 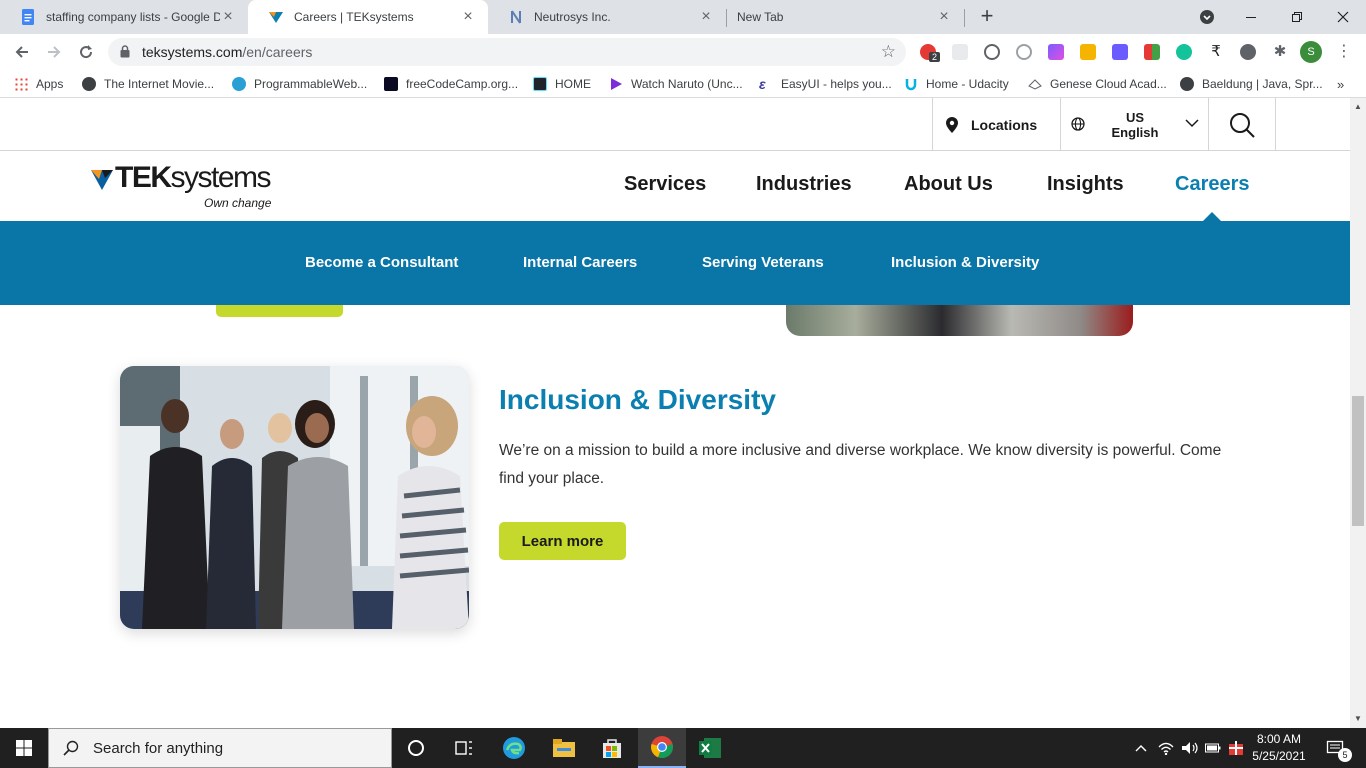 I want to click on play-icon, so click(x=616, y=84).